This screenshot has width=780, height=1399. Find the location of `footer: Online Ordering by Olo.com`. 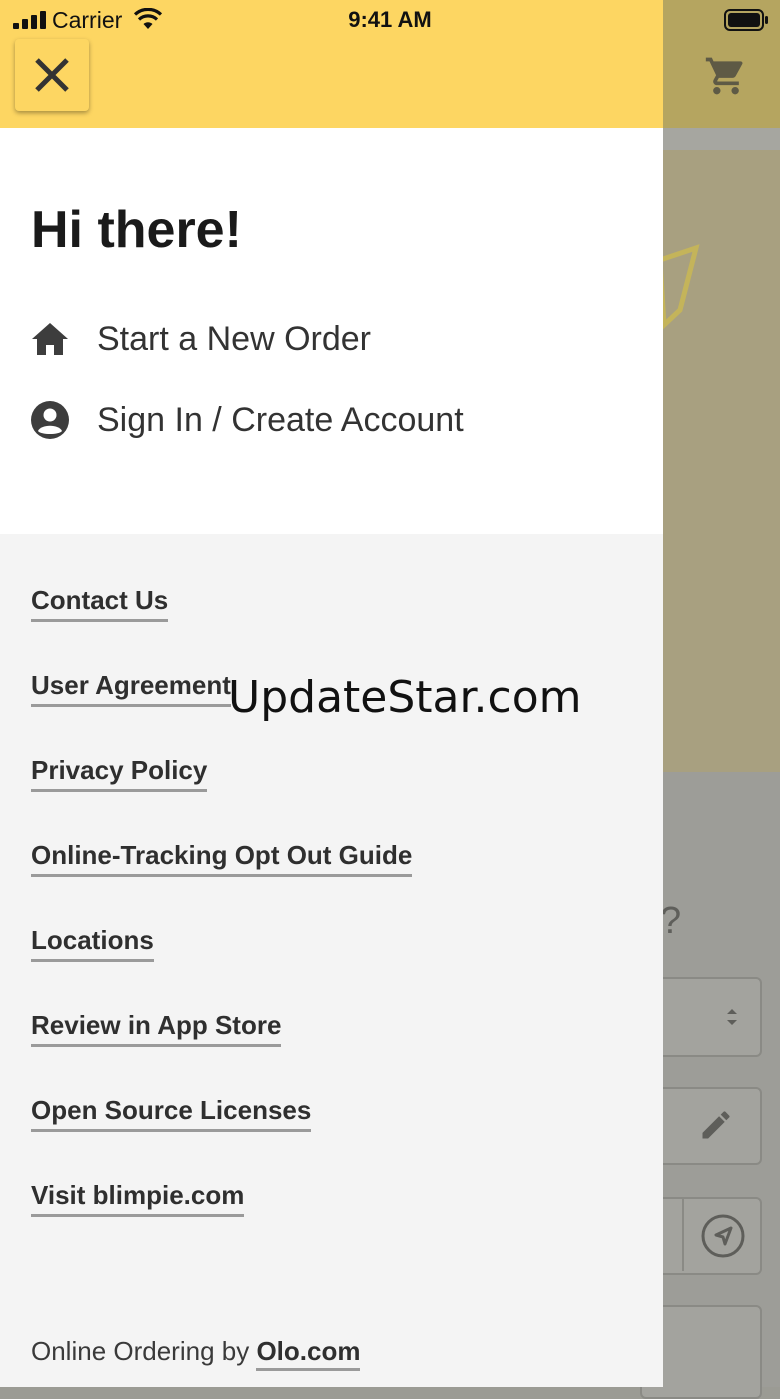

footer: Online Ordering by Olo.com is located at coordinates (196, 1353).